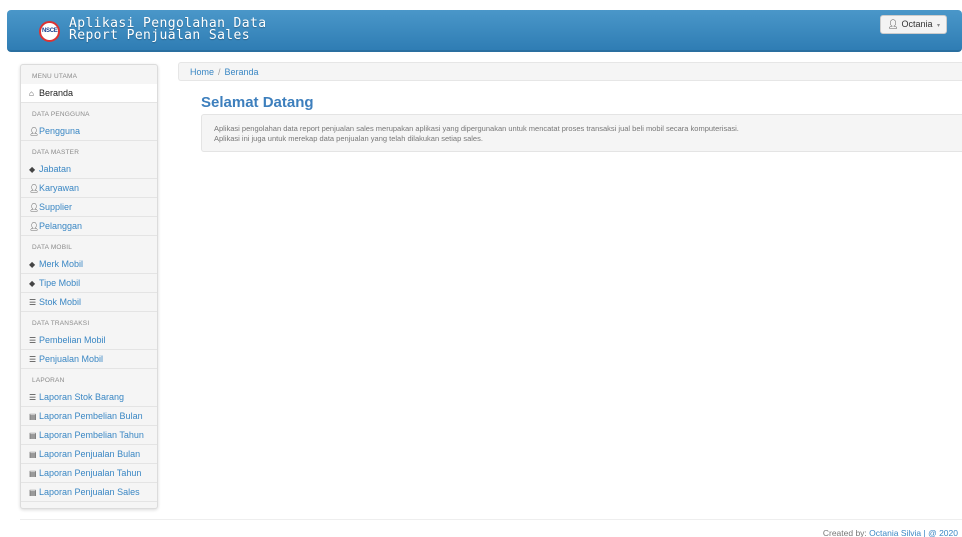  I want to click on sidebar-item-label: Laporan Pembelian Bulan, so click(91, 416).